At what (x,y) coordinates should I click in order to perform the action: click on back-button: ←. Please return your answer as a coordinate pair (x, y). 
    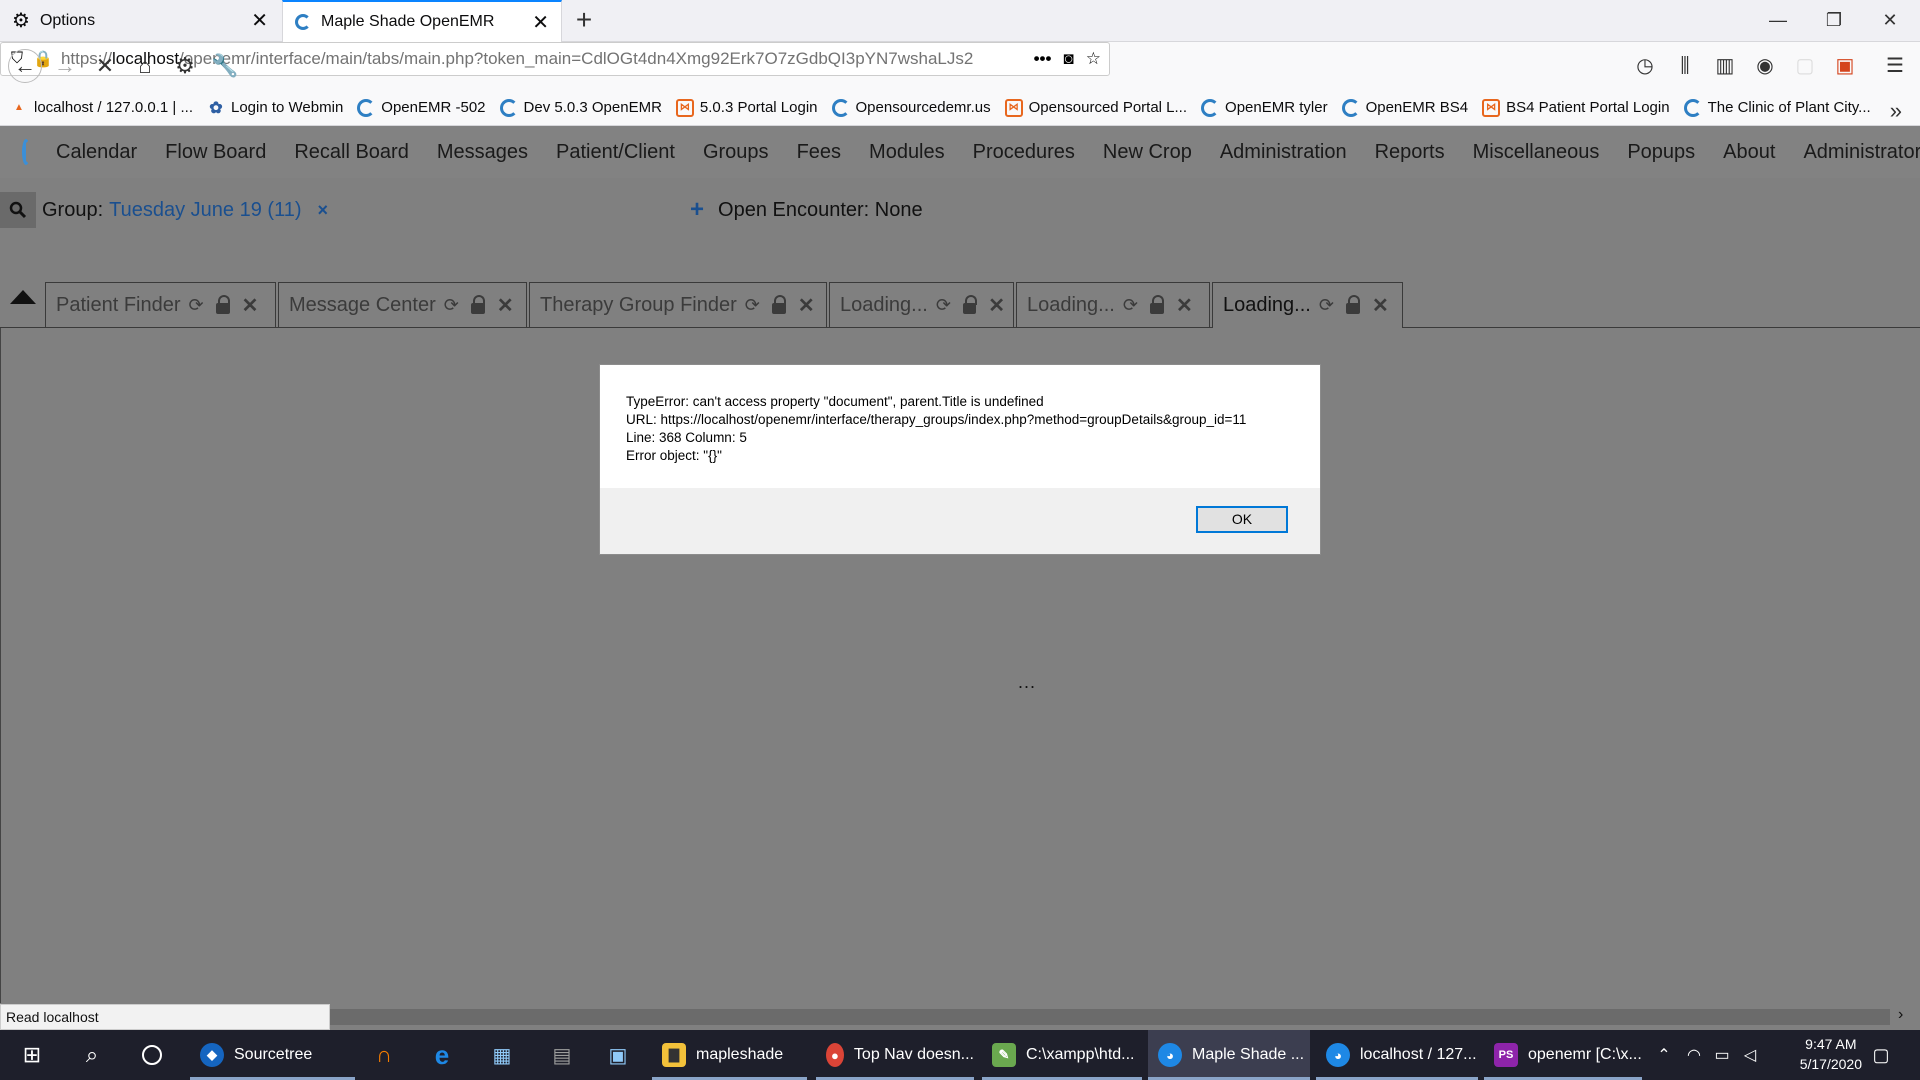
    Looking at the image, I should click on (25, 66).